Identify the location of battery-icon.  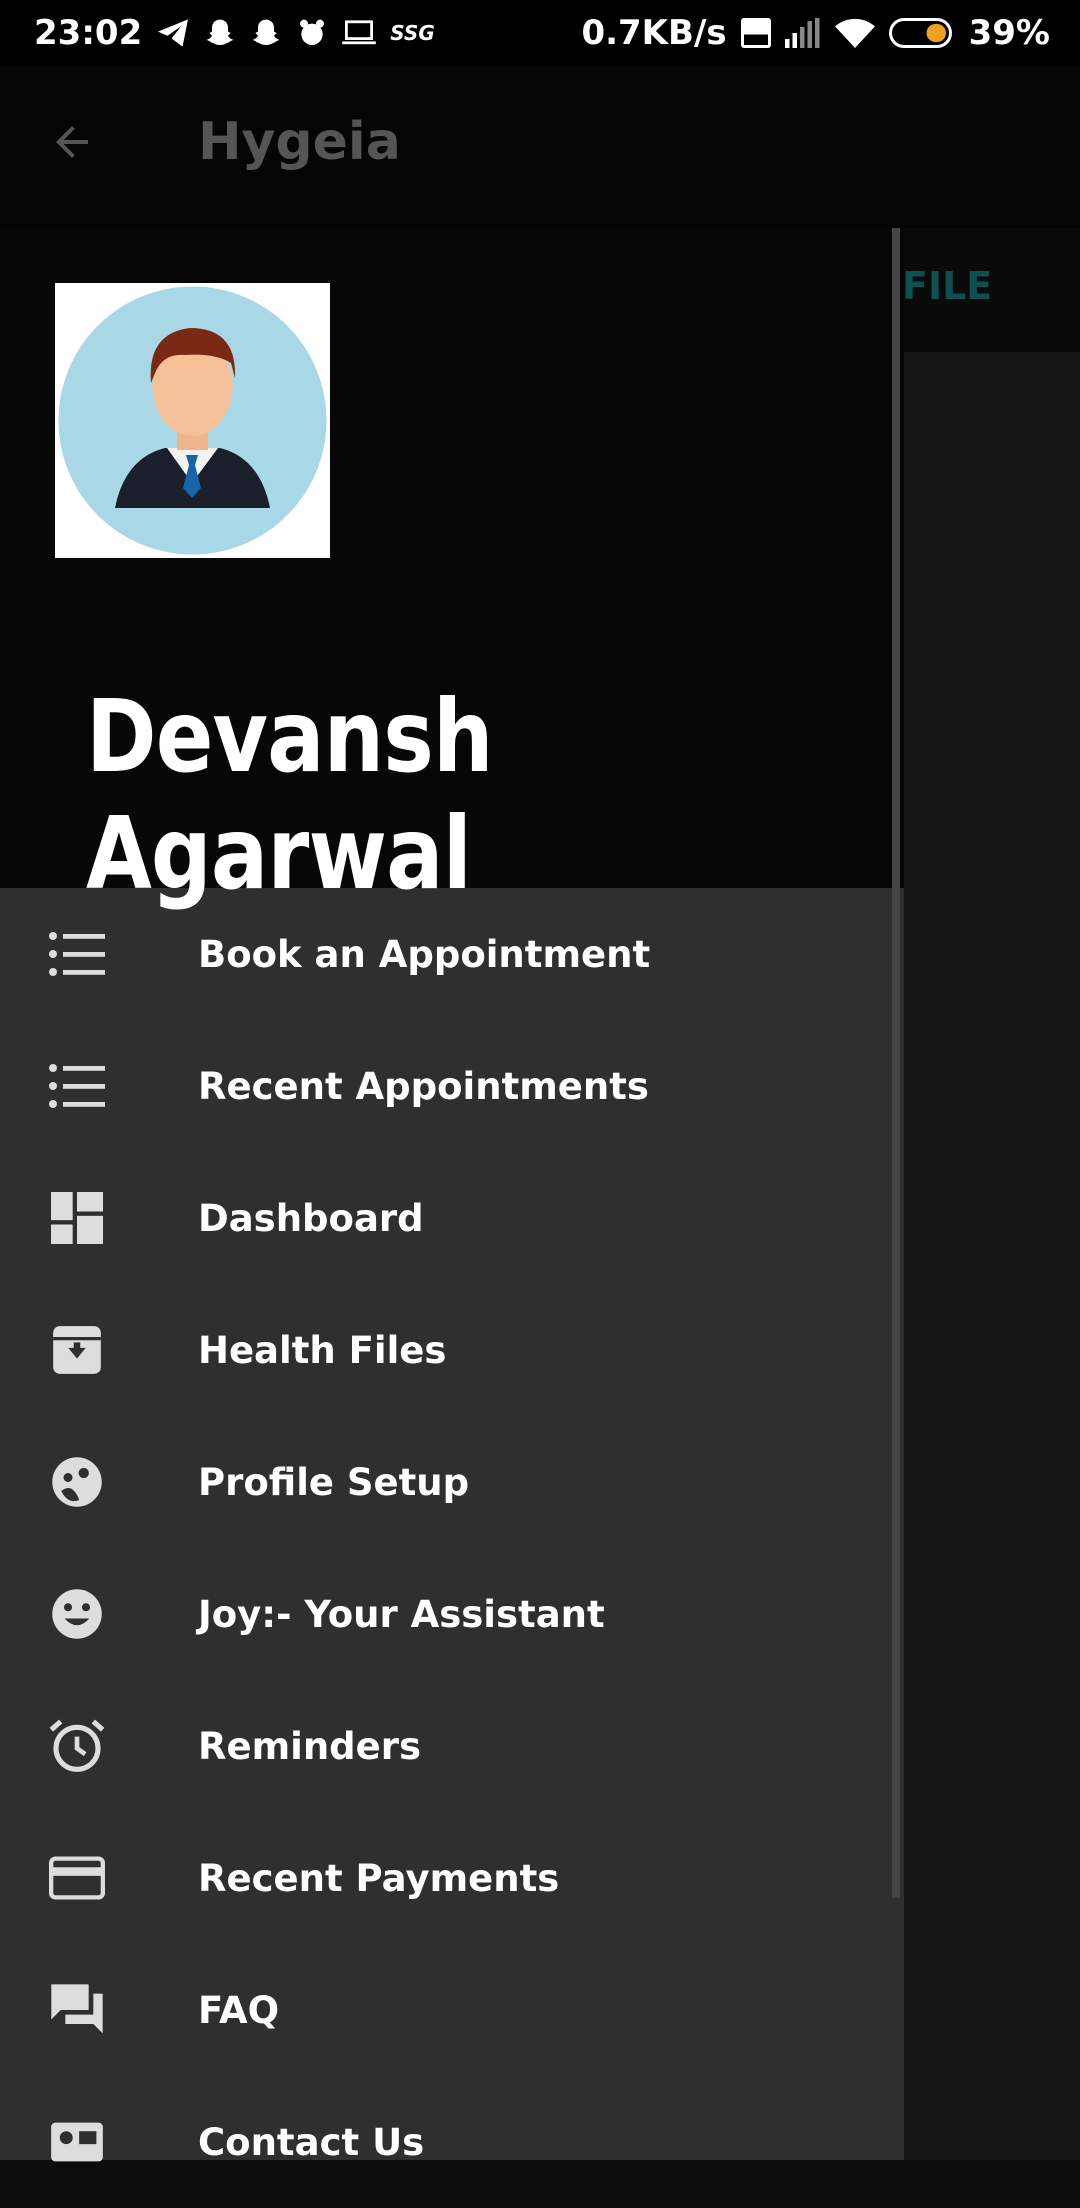
(921, 33).